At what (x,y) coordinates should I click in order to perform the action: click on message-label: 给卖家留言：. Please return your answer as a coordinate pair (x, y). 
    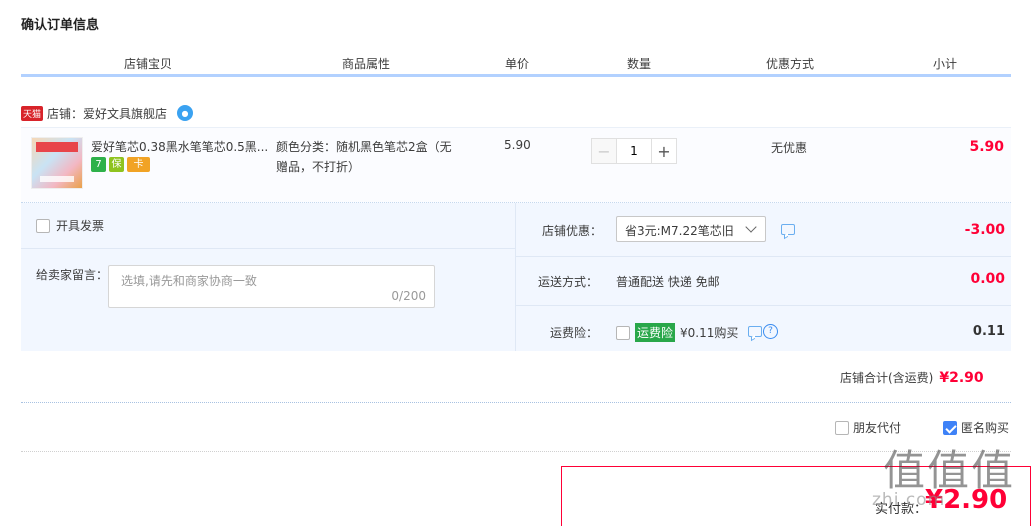
    Looking at the image, I should click on (72, 275).